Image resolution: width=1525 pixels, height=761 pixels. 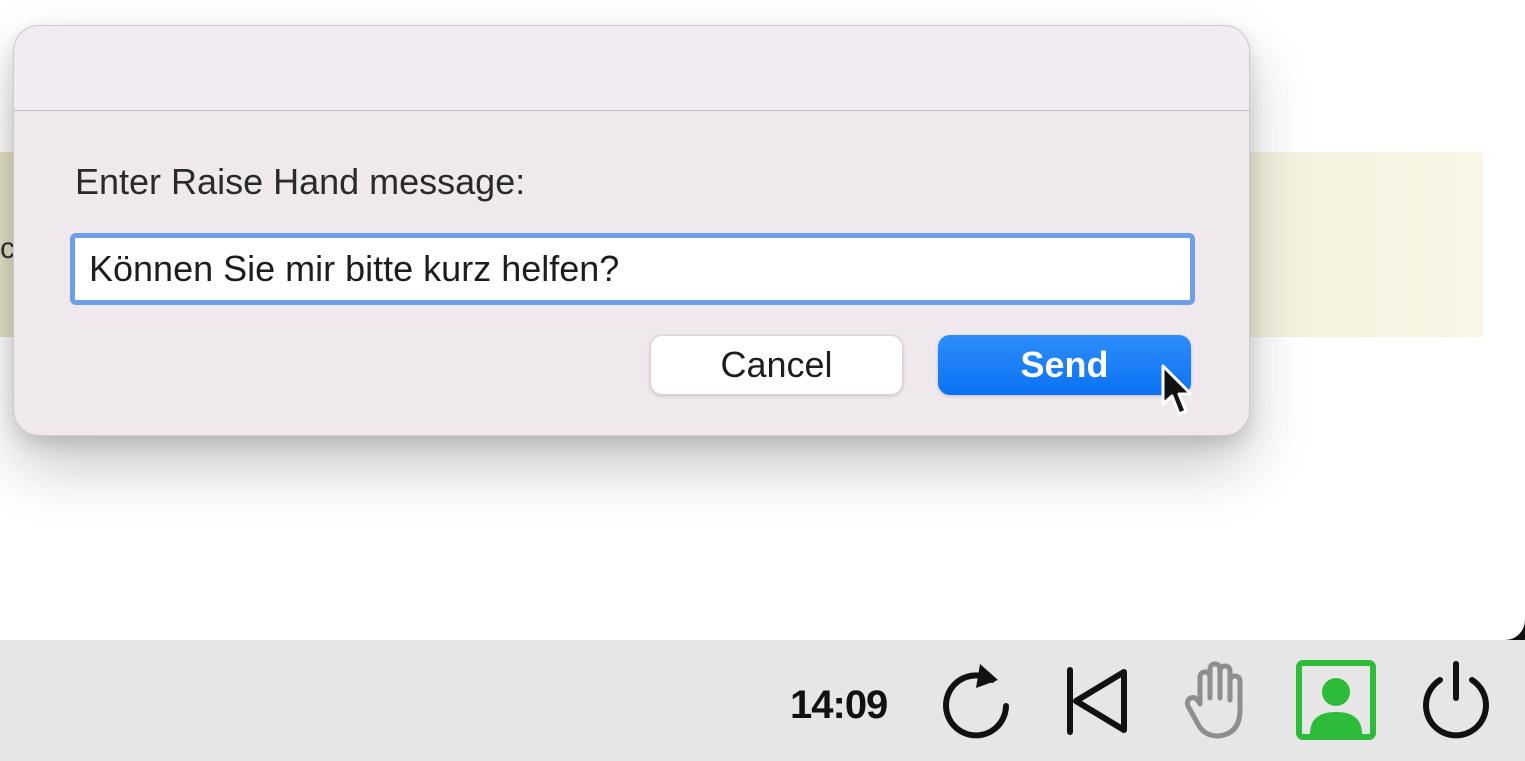 What do you see at coordinates (1064, 365) in the screenshot?
I see `send-button: Send` at bounding box center [1064, 365].